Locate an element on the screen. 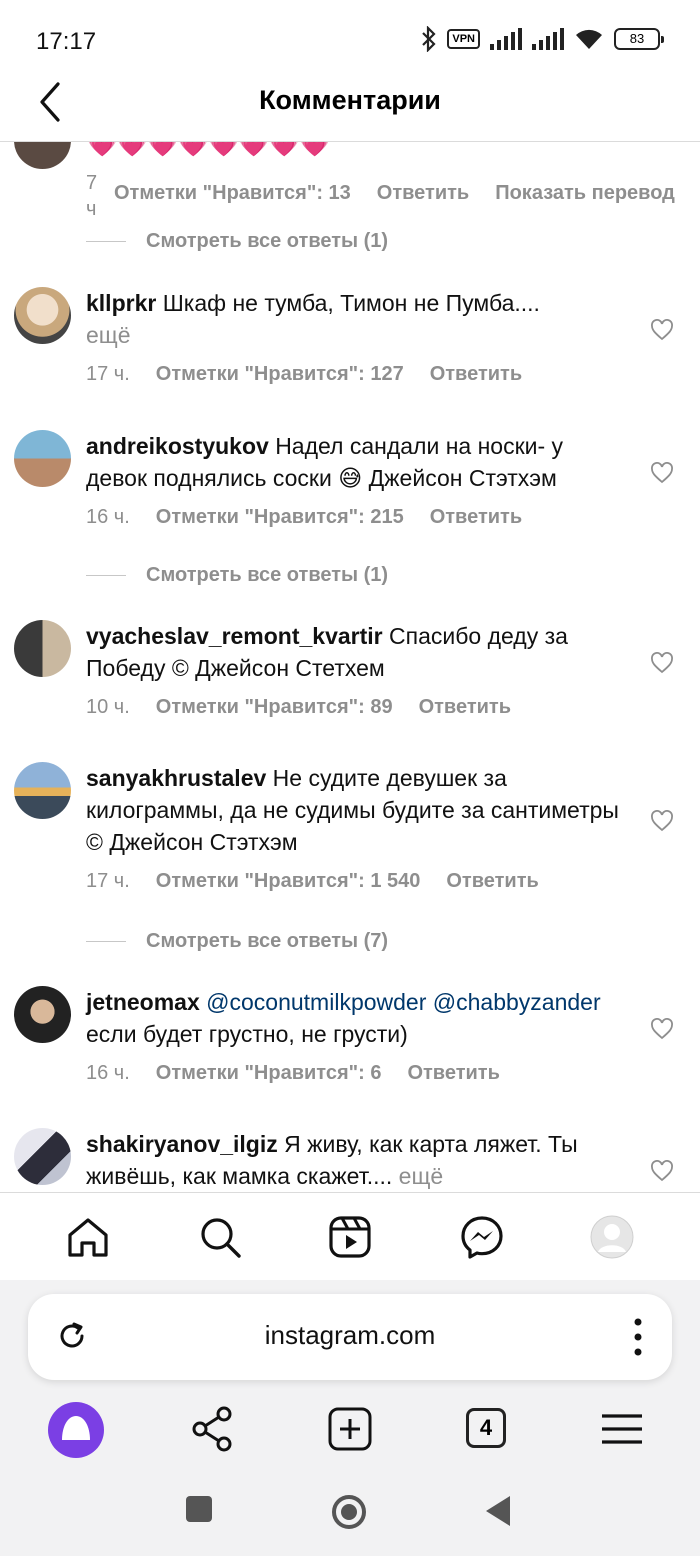 The height and width of the screenshot is (1556, 700). likes-count: Отметки "Нравится": 127 is located at coordinates (280, 374).